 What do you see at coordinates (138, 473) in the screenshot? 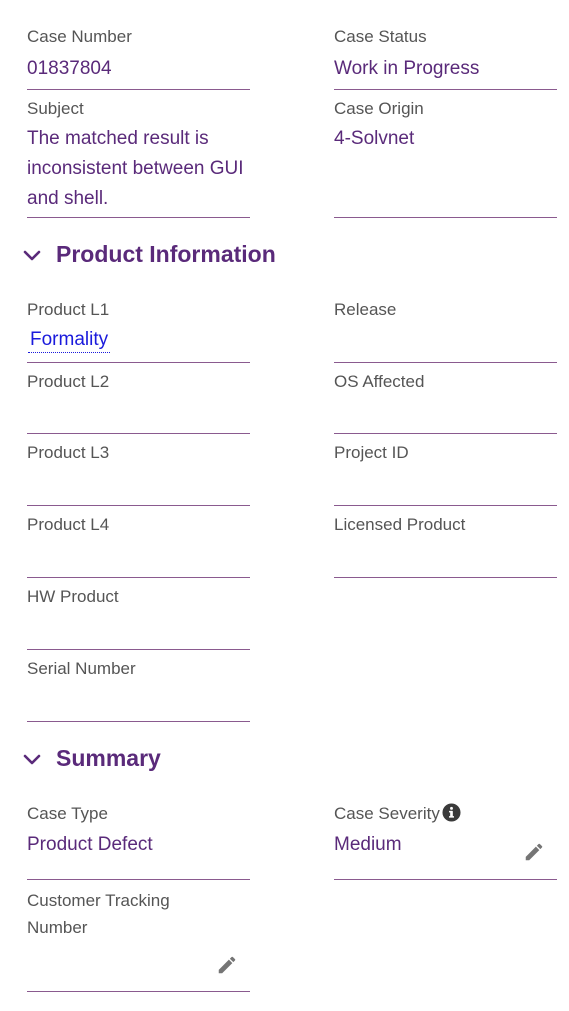
I see `product-l3-field: Product L3` at bounding box center [138, 473].